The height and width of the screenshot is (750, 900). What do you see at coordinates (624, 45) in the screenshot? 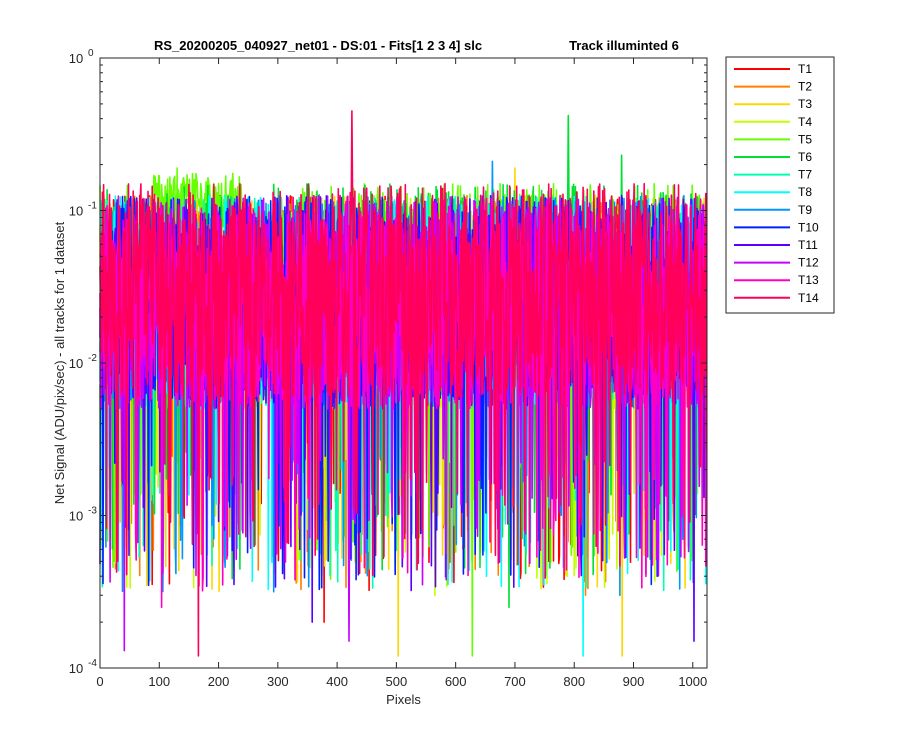
I see `chart-subtitle: Track illuminted 6` at bounding box center [624, 45].